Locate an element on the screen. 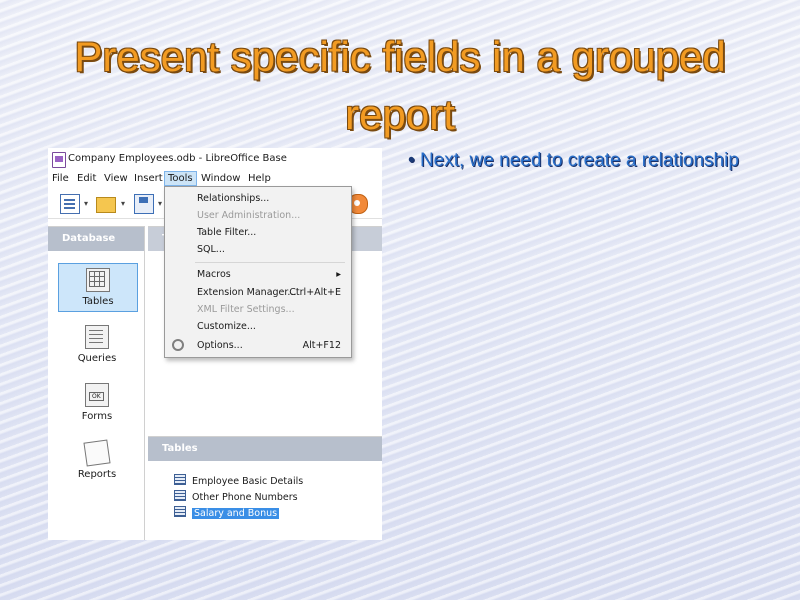 The height and width of the screenshot is (600, 800). queries-icon is located at coordinates (97, 337).